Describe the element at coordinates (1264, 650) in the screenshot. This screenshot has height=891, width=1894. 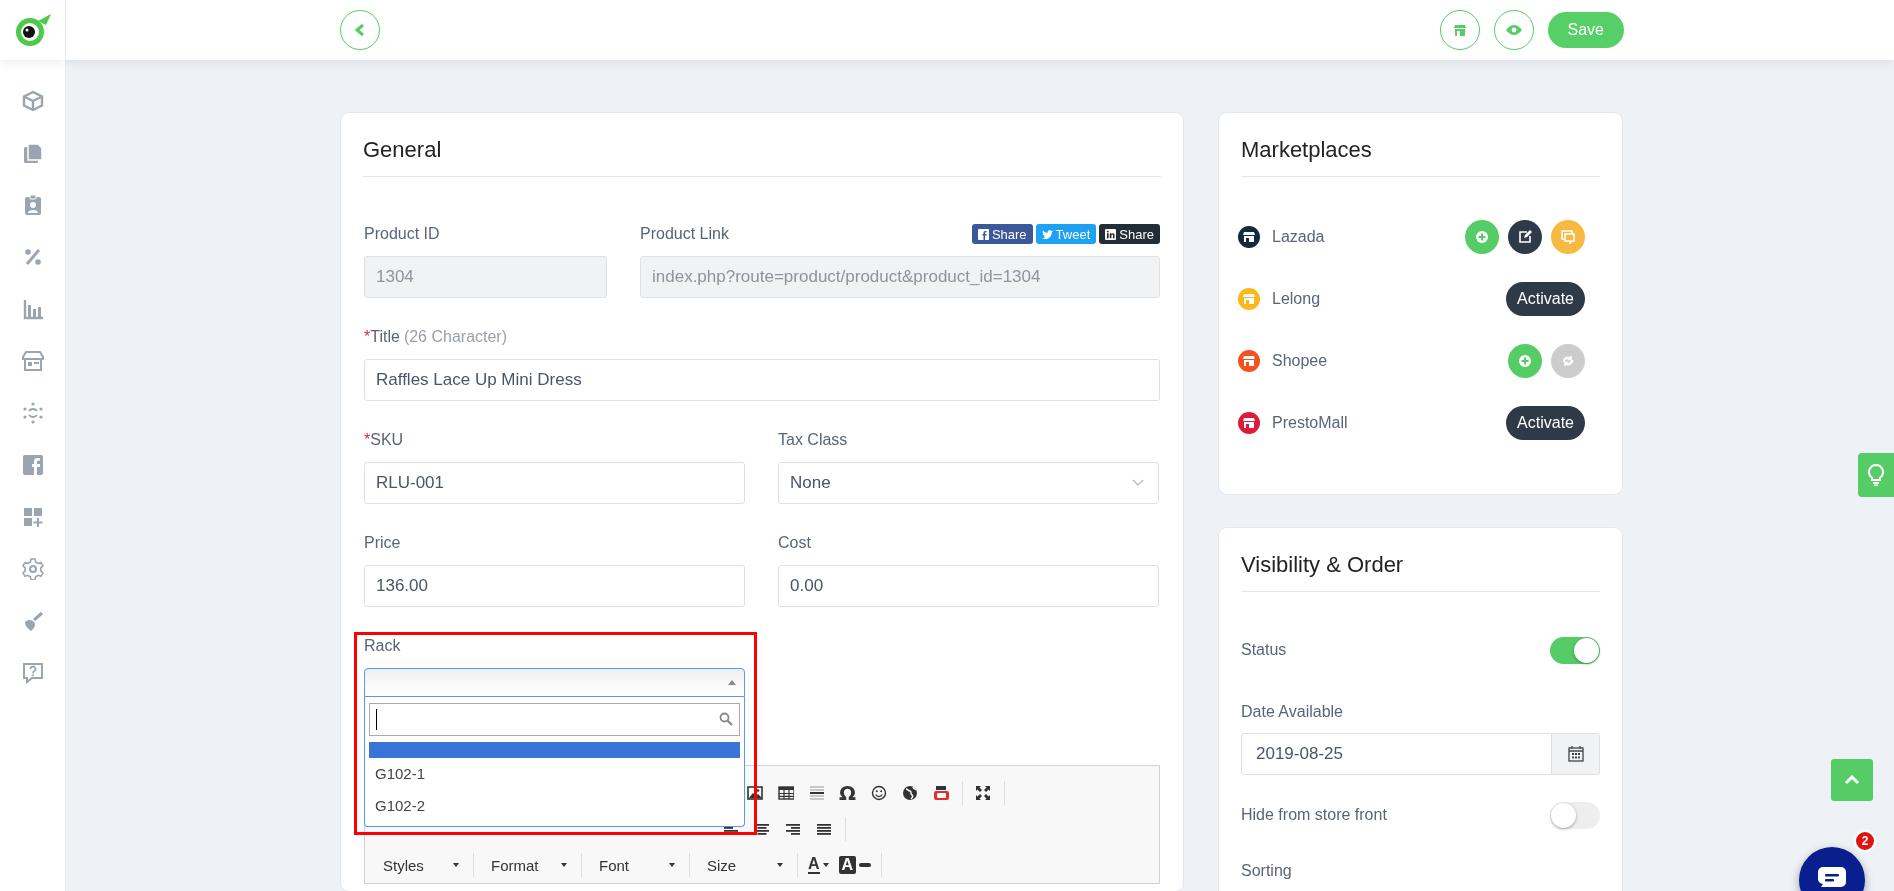
I see `field-label: Status` at that location.